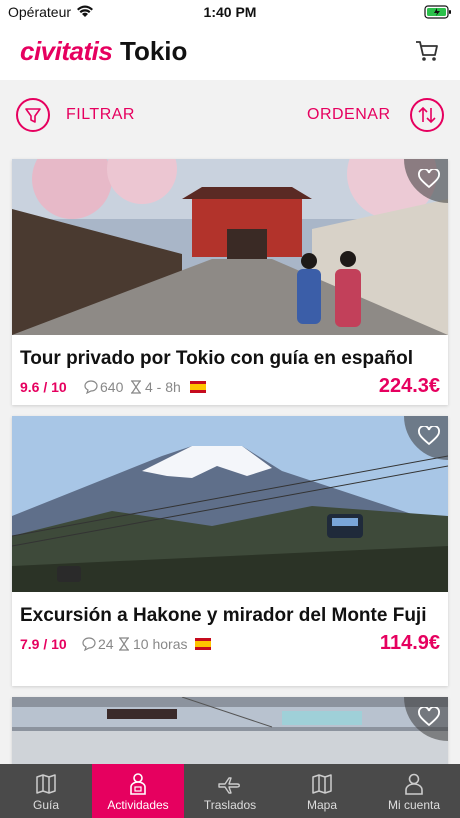 The height and width of the screenshot is (818, 460). Describe the element at coordinates (43, 387) in the screenshot. I see `rating: 9.6 / 10` at that location.